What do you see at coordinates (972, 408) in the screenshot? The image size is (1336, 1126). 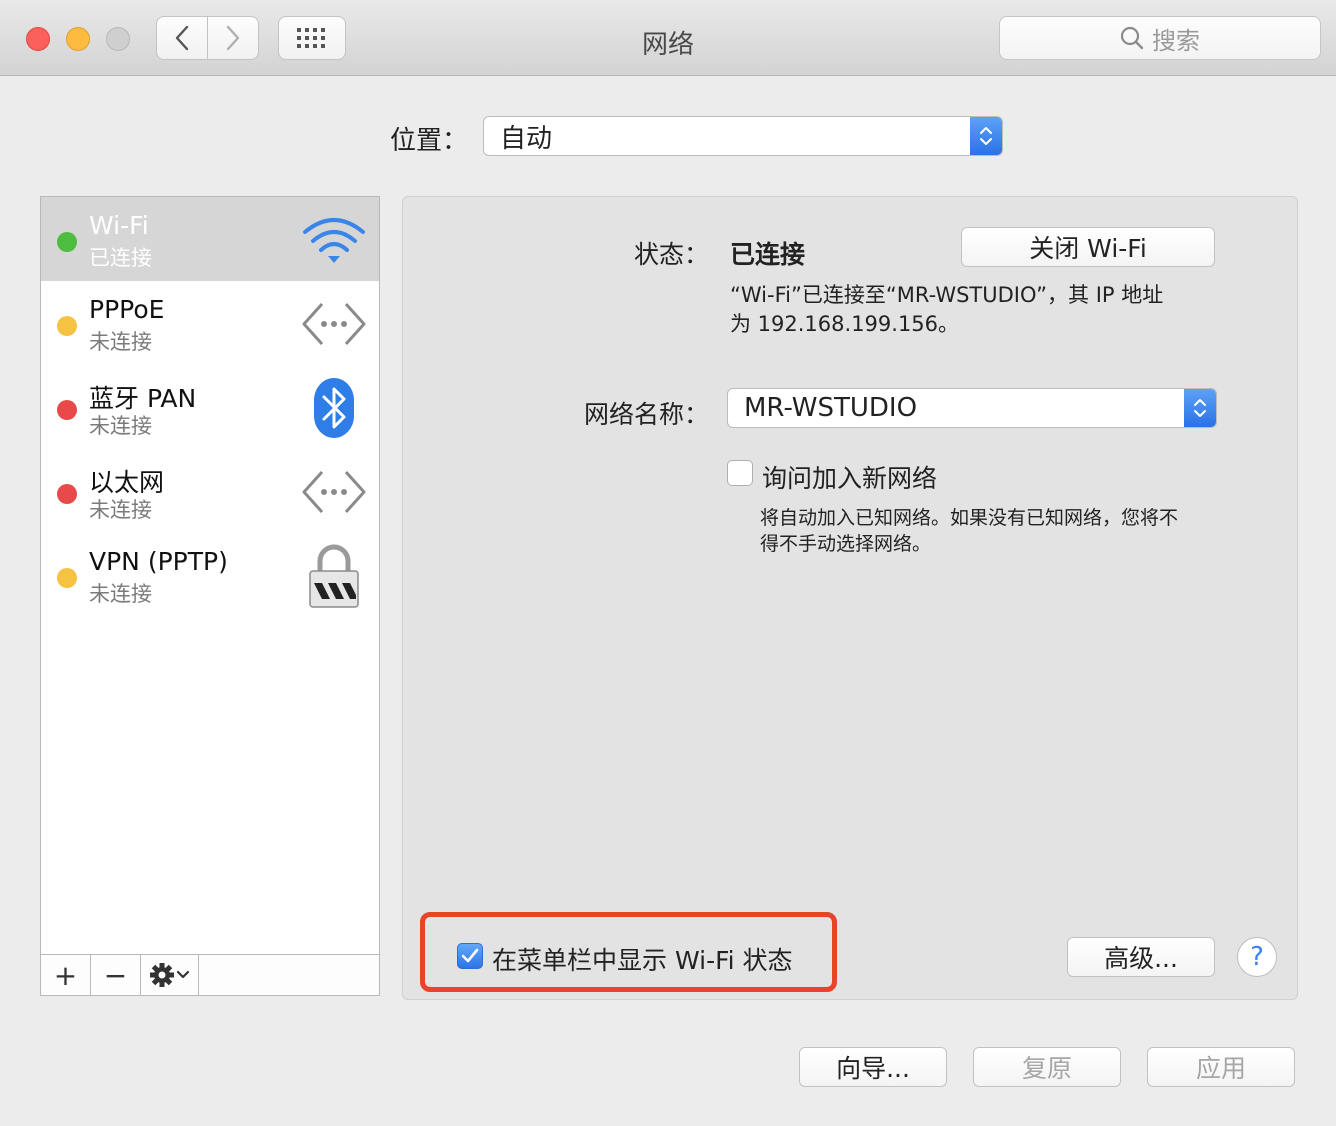 I see `network-name-popup: MR-WSTUDIO` at bounding box center [972, 408].